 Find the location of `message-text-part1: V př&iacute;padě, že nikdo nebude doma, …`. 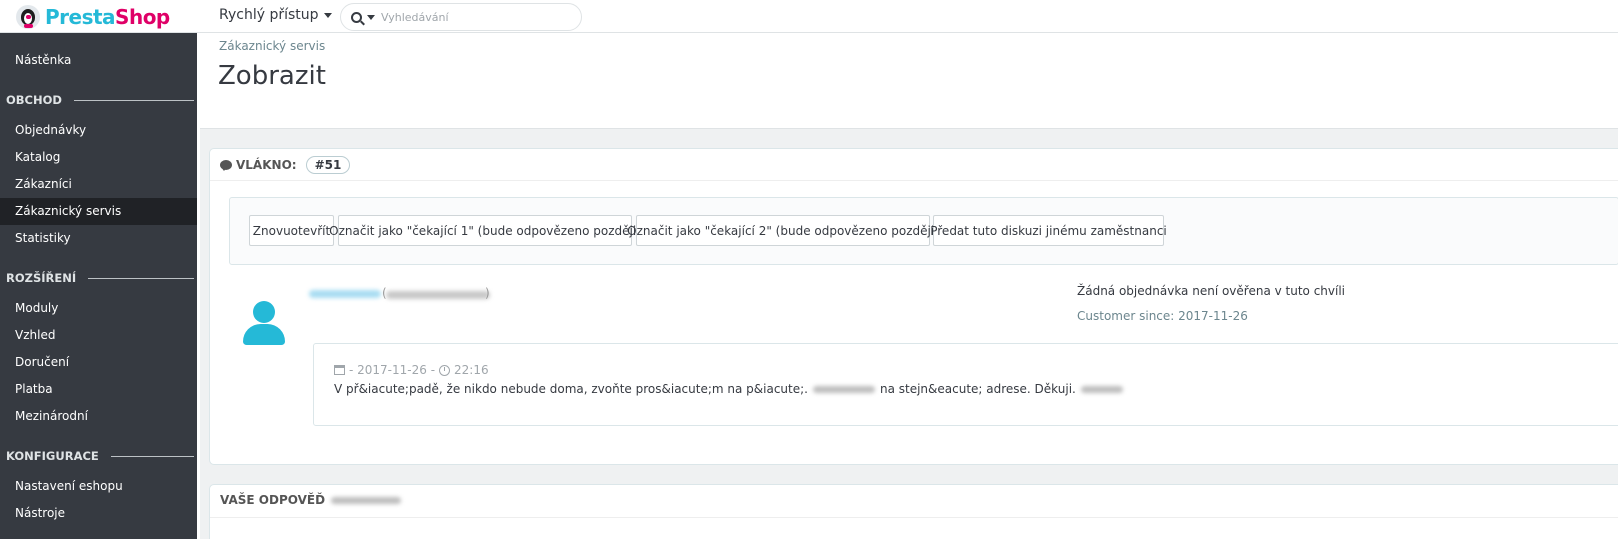

message-text-part1: V př&iacute;padě, že nikdo nebude doma, … is located at coordinates (571, 389).